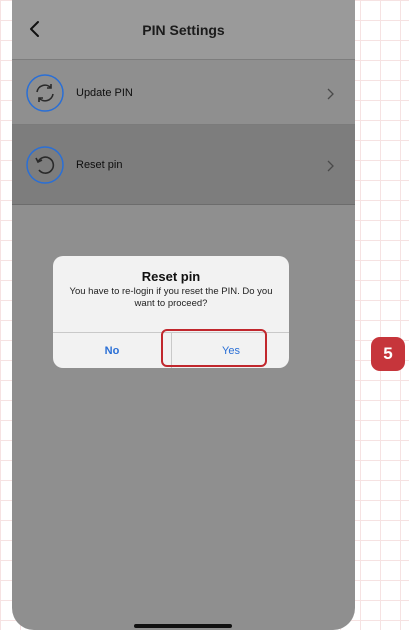  I want to click on reset-pin-label: Reset pin, so click(99, 165).